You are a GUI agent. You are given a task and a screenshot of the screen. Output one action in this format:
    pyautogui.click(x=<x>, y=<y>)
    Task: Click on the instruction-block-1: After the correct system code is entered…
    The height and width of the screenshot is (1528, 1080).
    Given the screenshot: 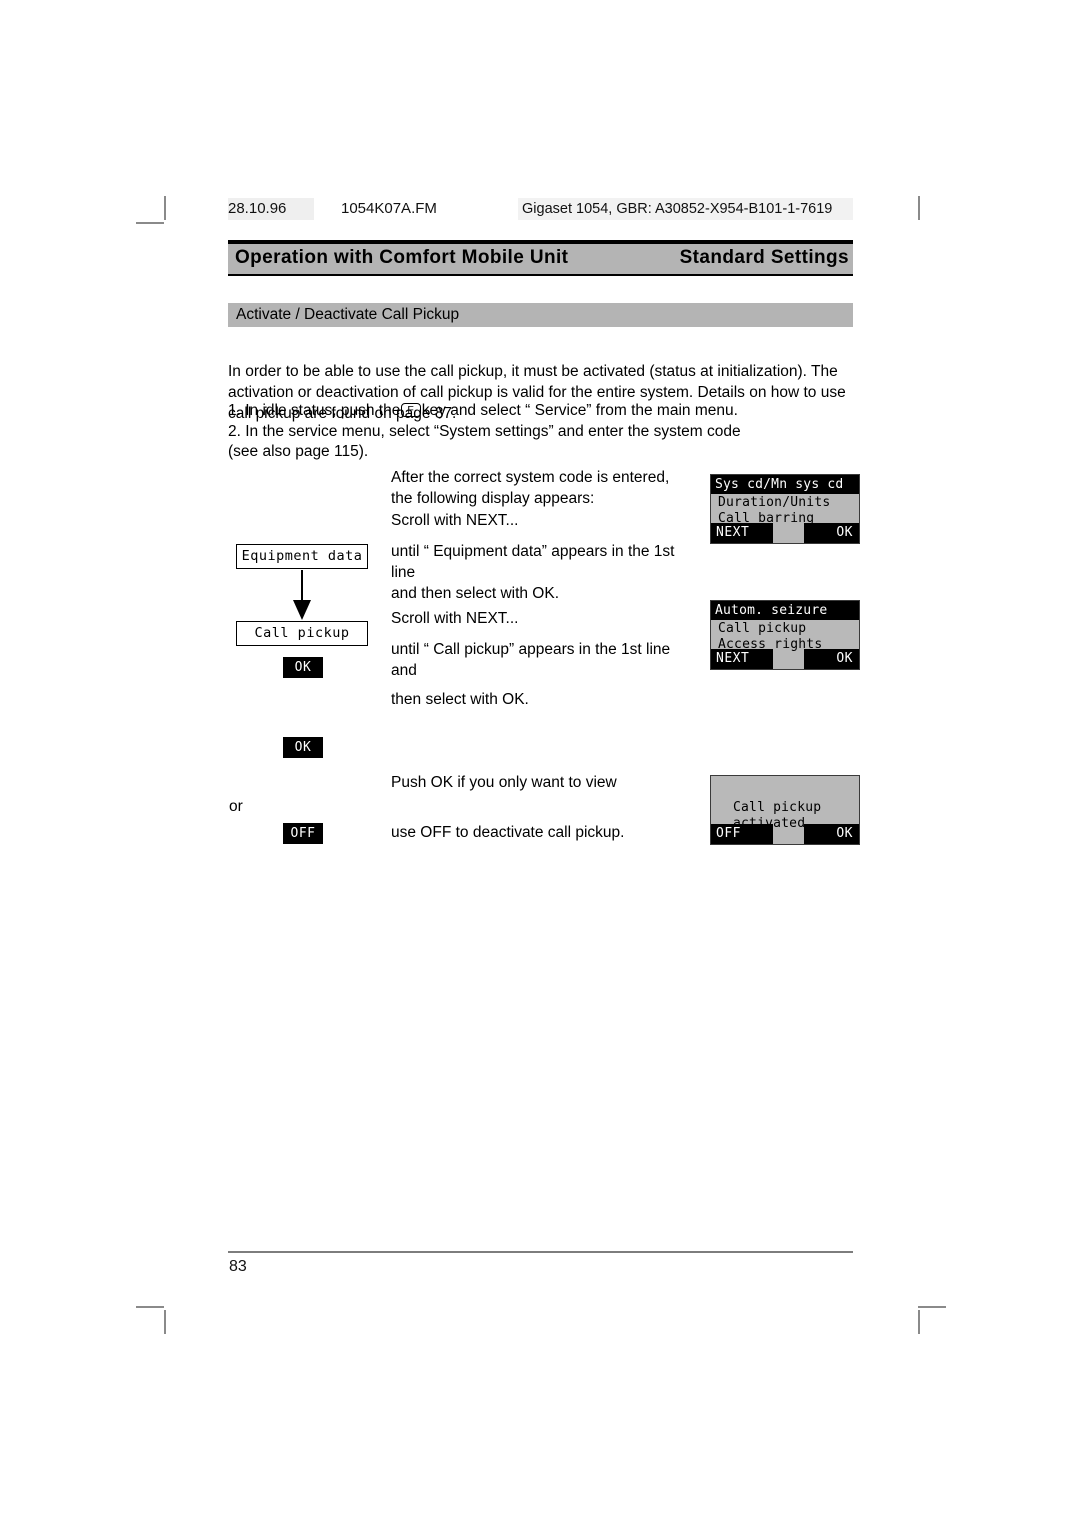 What is the action you would take?
    pyautogui.click(x=541, y=488)
    